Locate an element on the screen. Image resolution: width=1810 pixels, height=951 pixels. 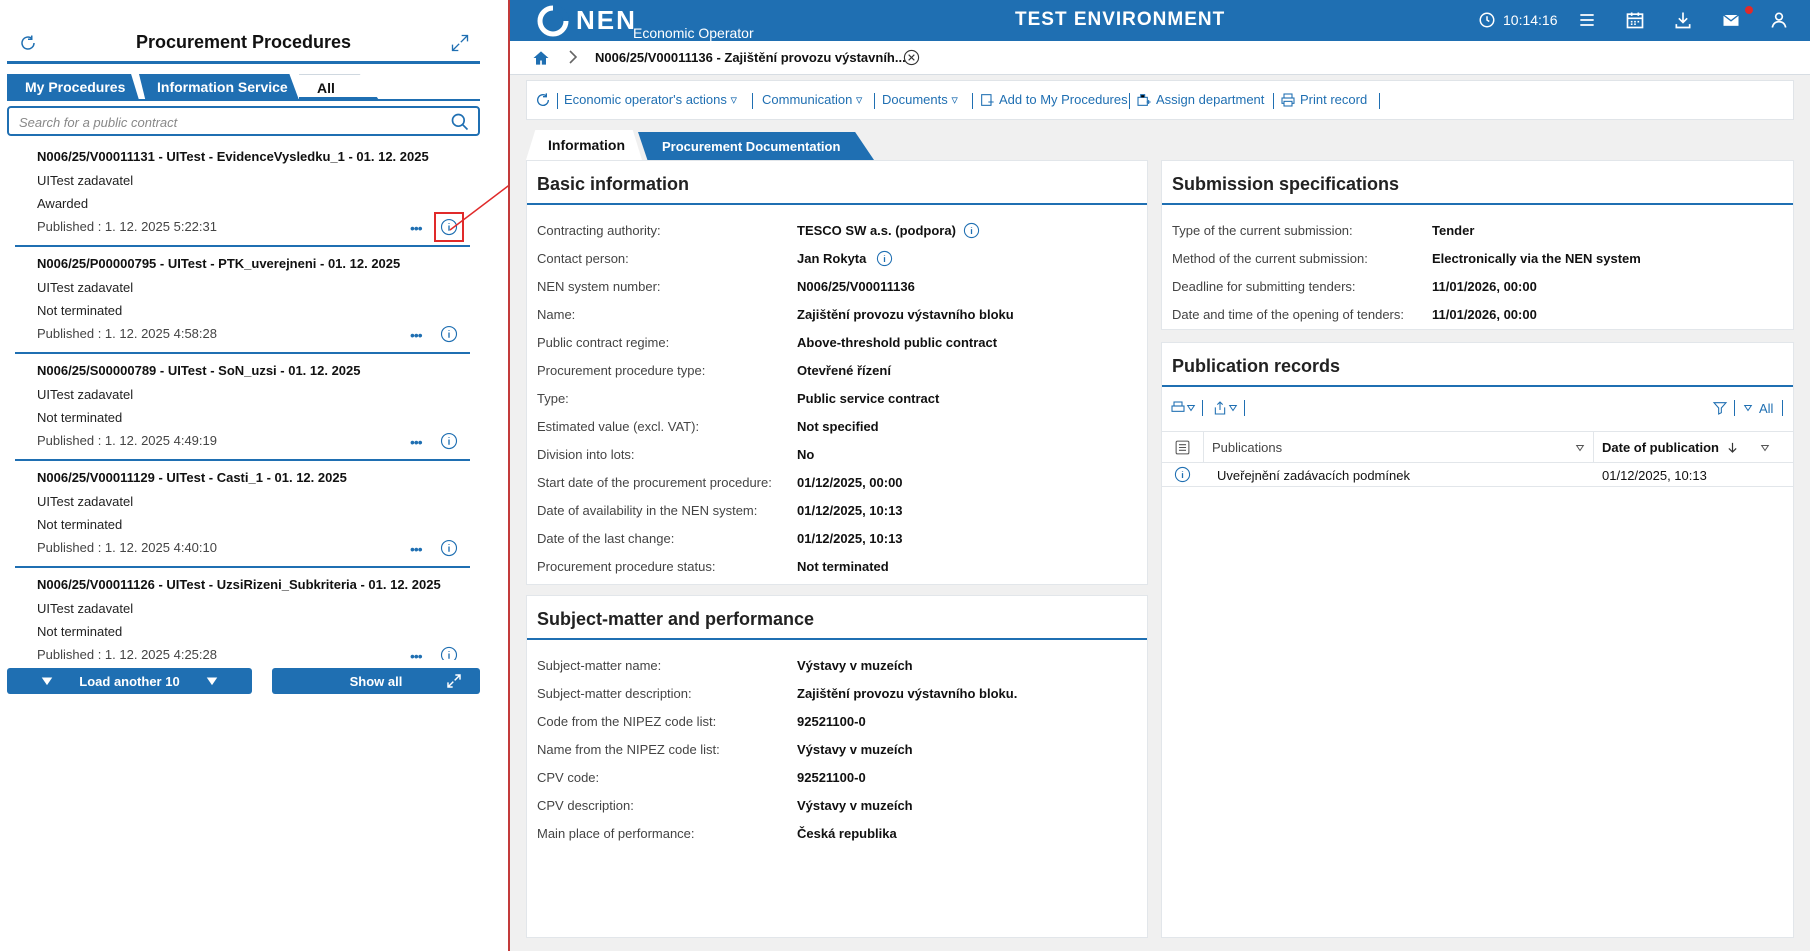
card-heading: Subject-matter and performance is located at coordinates (676, 619).